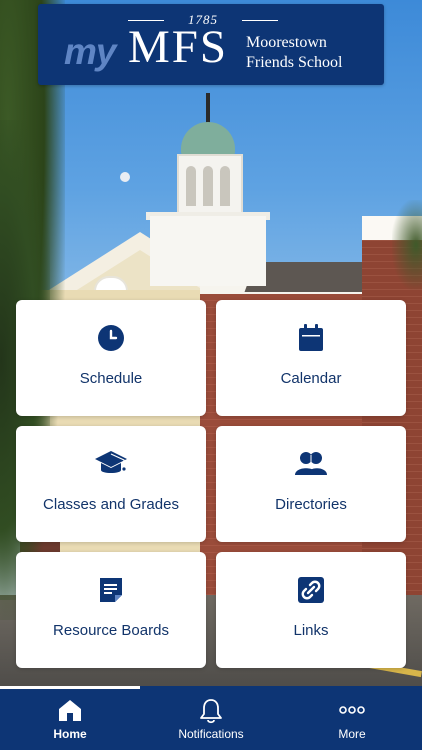  Describe the element at coordinates (111, 590) in the screenshot. I see `note-icon` at that location.